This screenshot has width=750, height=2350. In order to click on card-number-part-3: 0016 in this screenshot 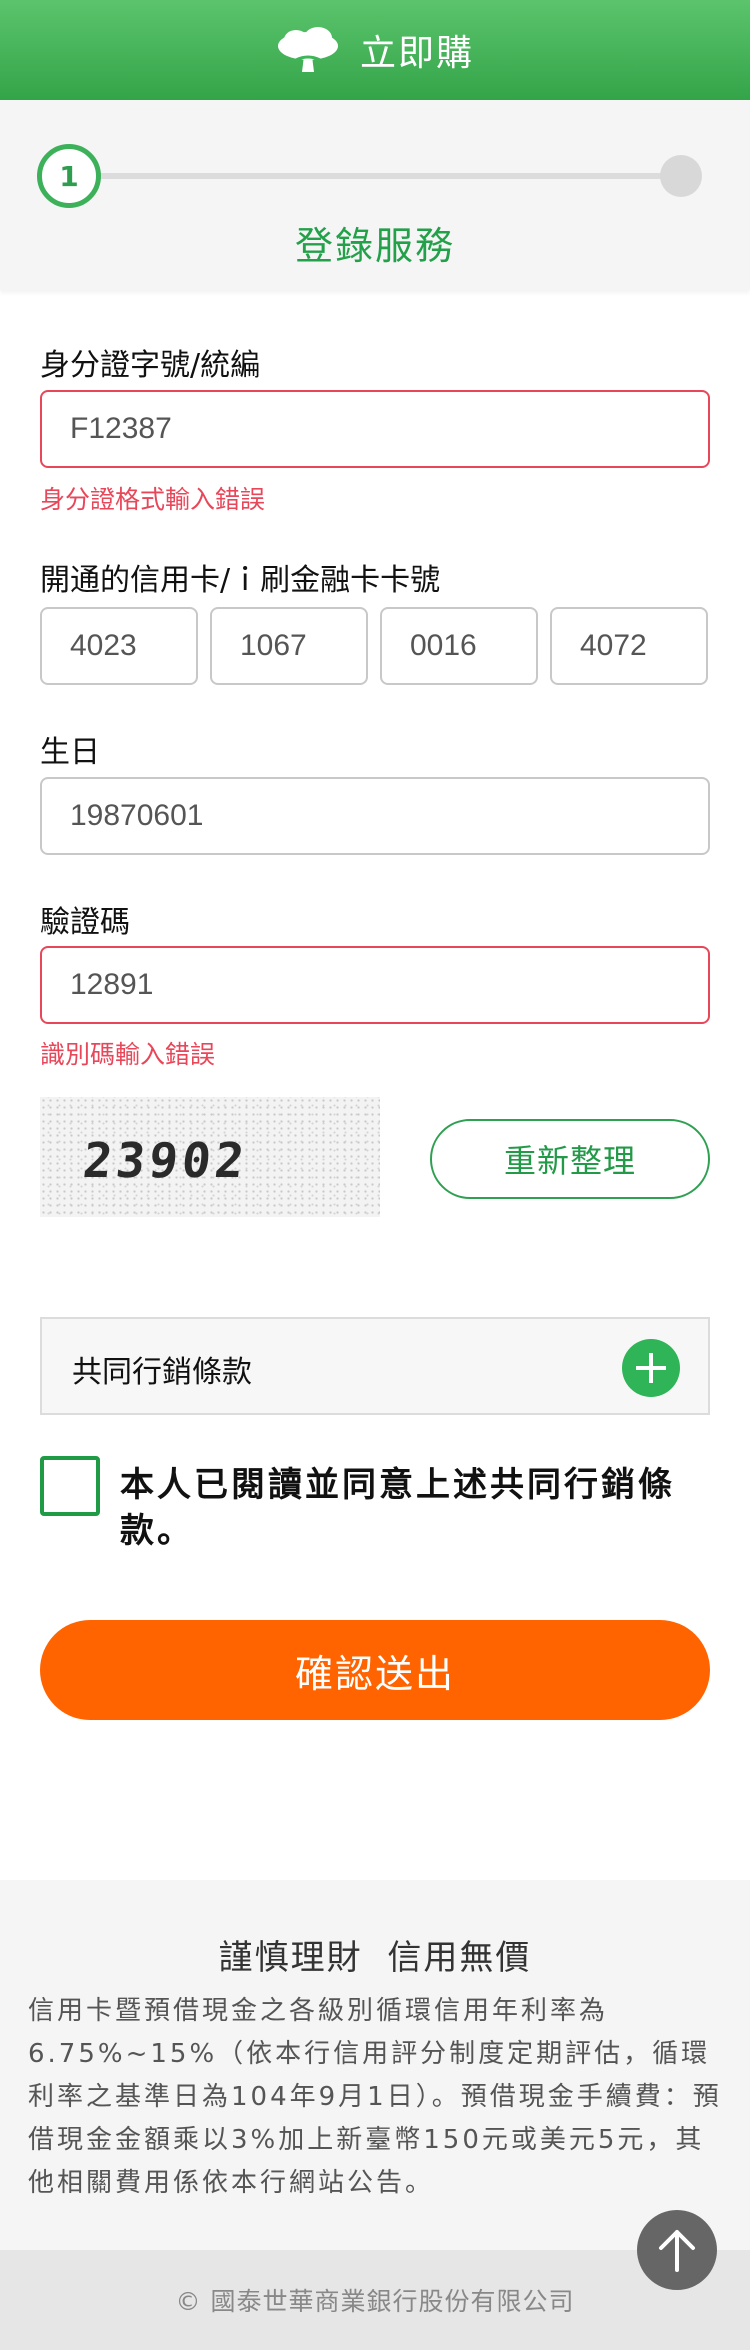, I will do `click(459, 646)`.